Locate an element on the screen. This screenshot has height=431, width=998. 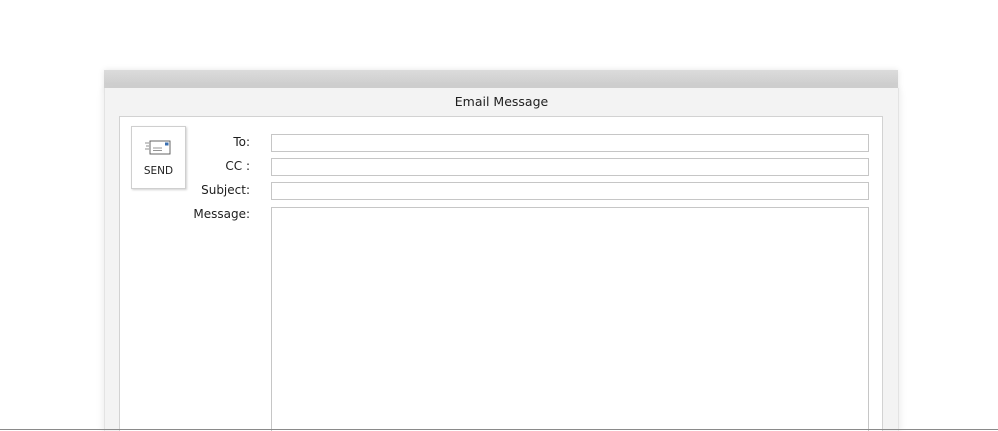
subject-field is located at coordinates (570, 191).